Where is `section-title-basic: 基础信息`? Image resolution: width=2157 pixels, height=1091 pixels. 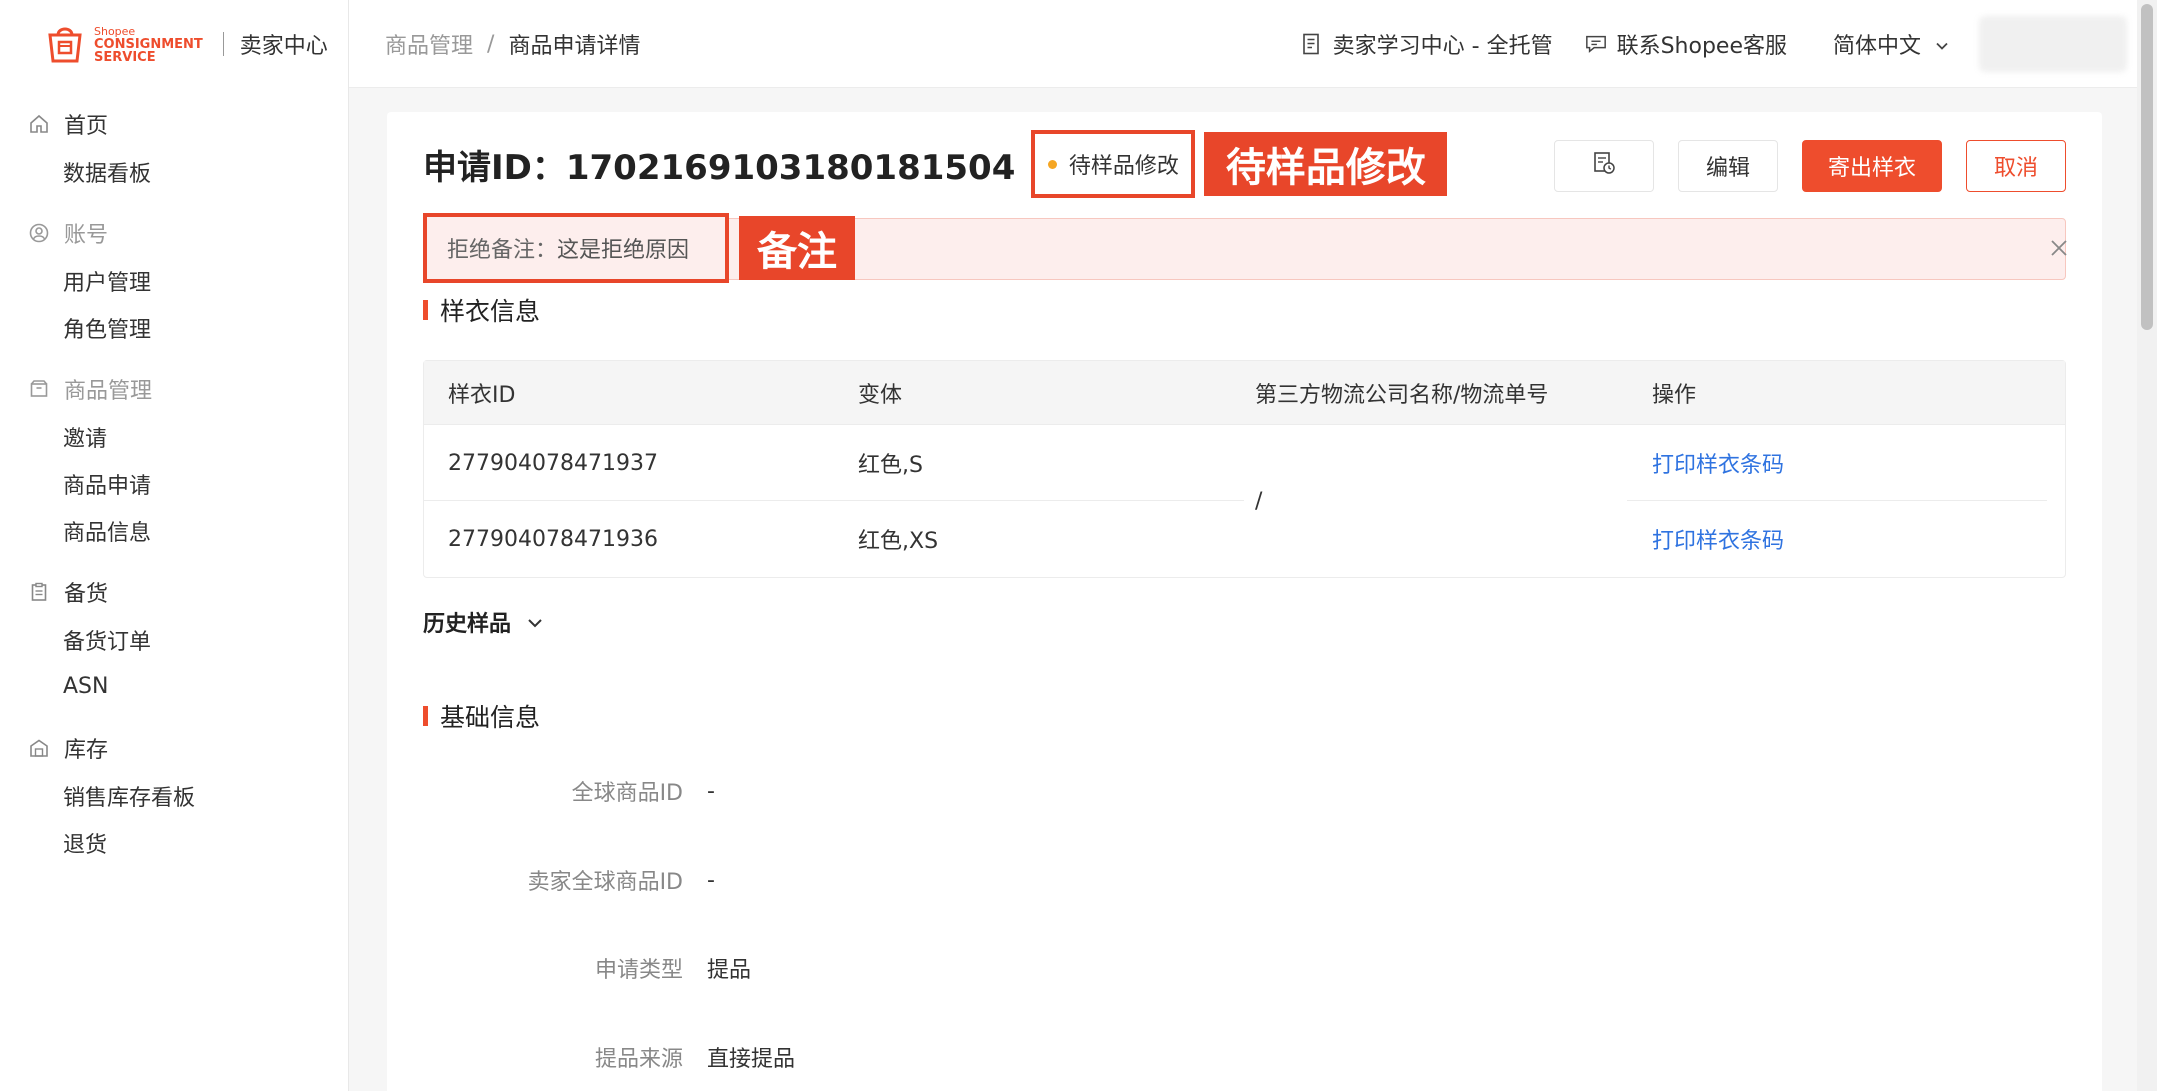
section-title-basic: 基础信息 is located at coordinates (481, 716).